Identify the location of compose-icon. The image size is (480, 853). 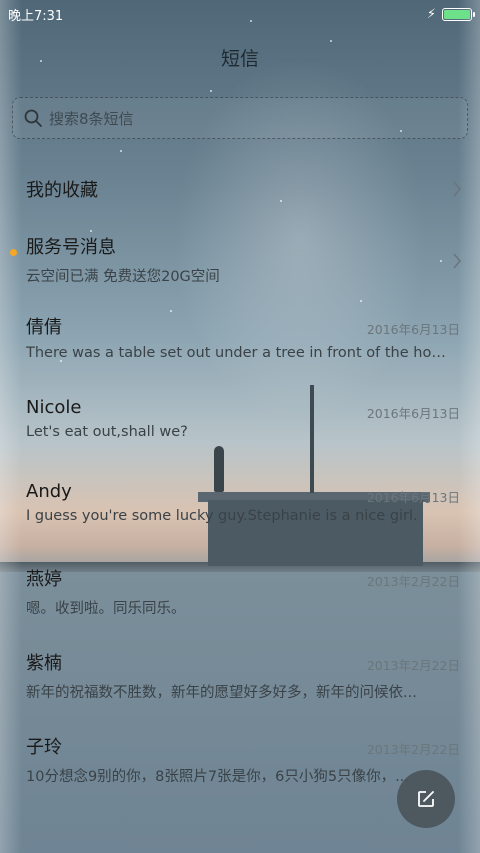
(426, 799).